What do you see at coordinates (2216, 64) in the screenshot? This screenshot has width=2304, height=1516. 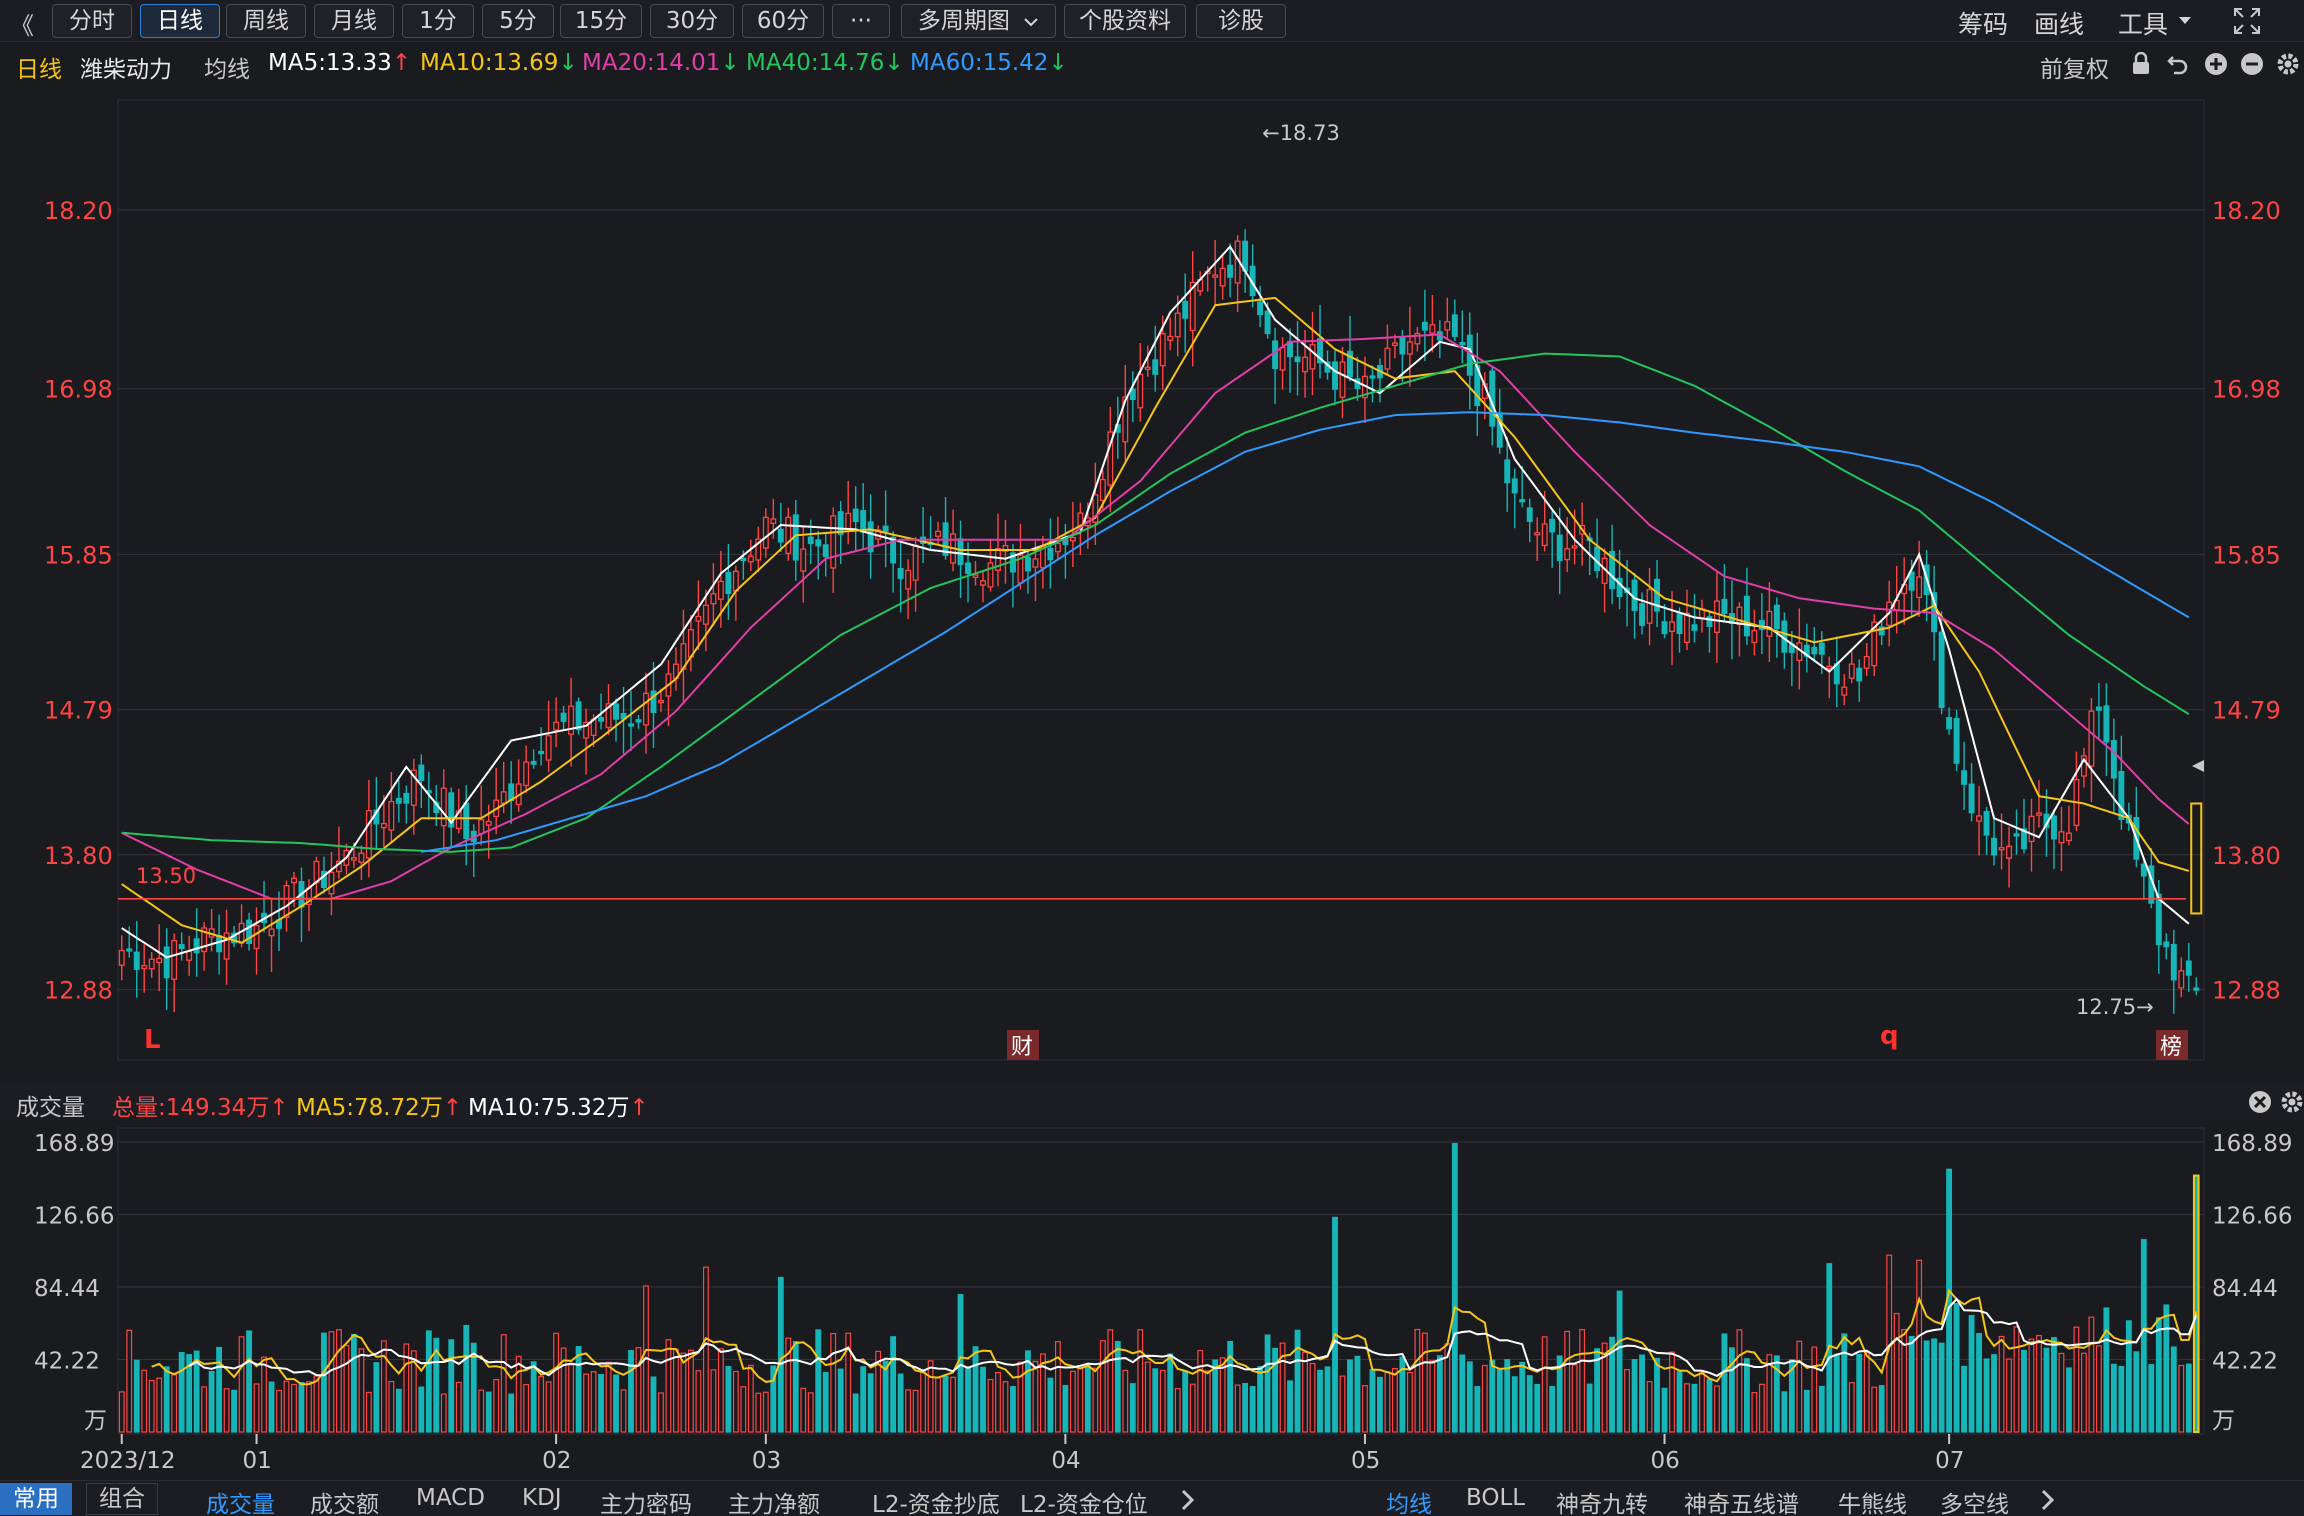 I see `zoom-in-icon` at bounding box center [2216, 64].